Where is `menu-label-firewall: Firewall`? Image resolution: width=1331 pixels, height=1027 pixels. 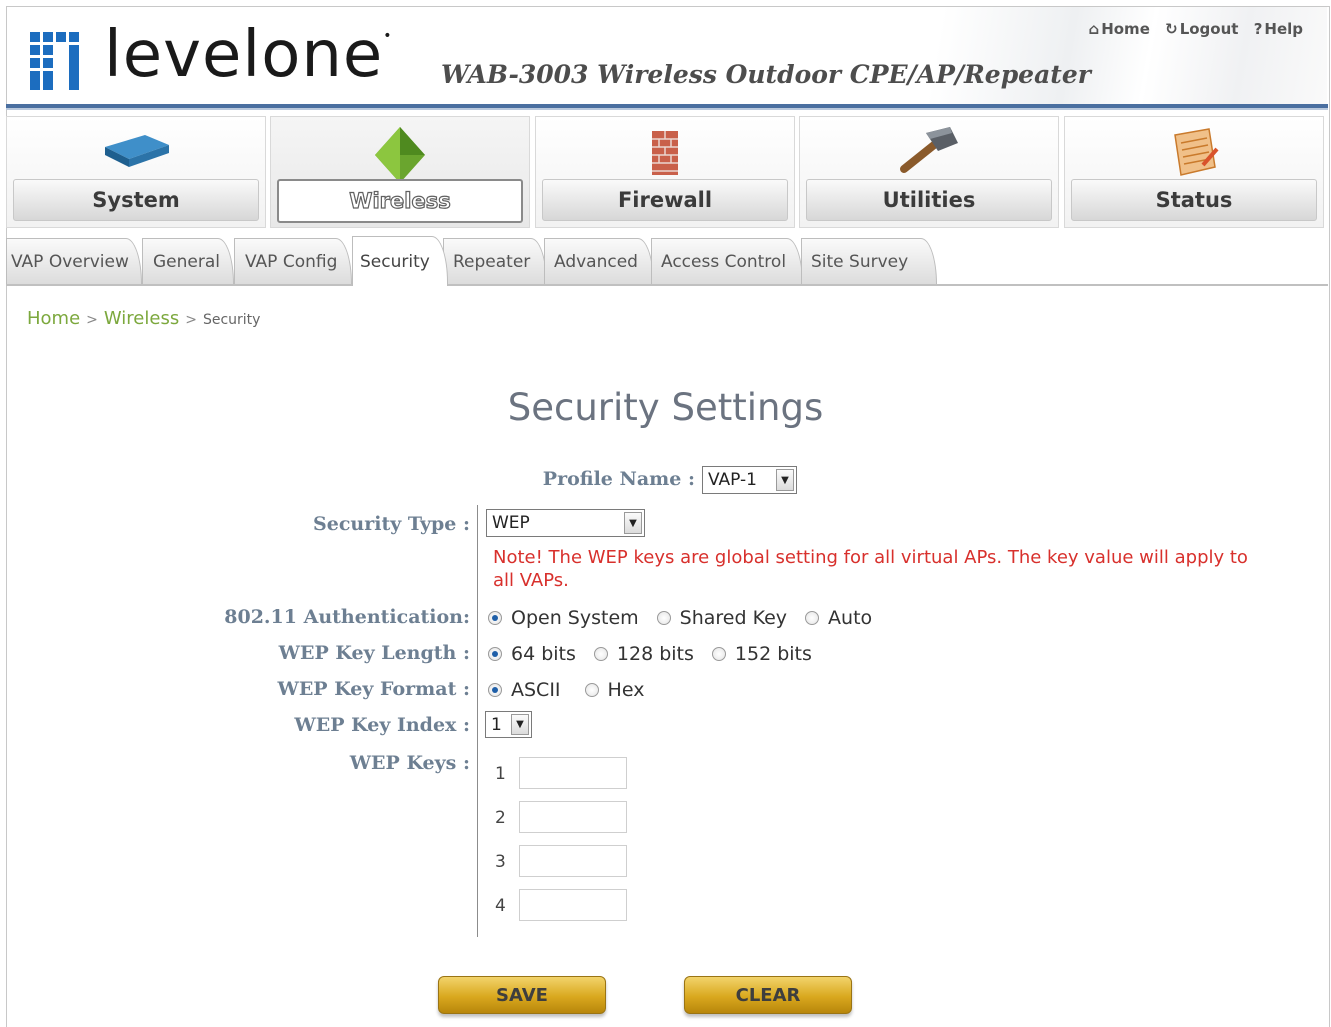
menu-label-firewall: Firewall is located at coordinates (665, 200).